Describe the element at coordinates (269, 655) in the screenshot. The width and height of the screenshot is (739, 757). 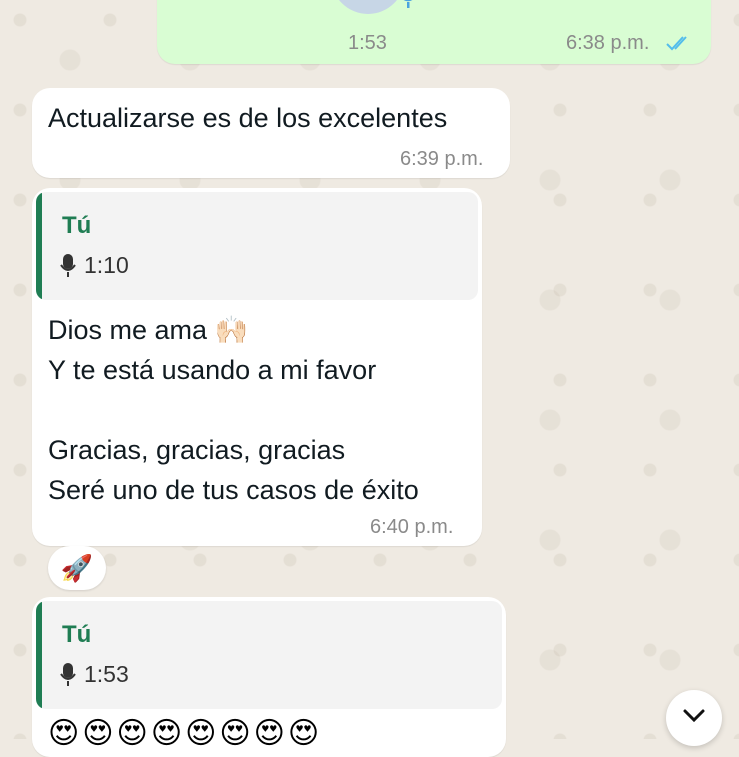
I see `quoted-voice-message: Tú 1:53` at that location.